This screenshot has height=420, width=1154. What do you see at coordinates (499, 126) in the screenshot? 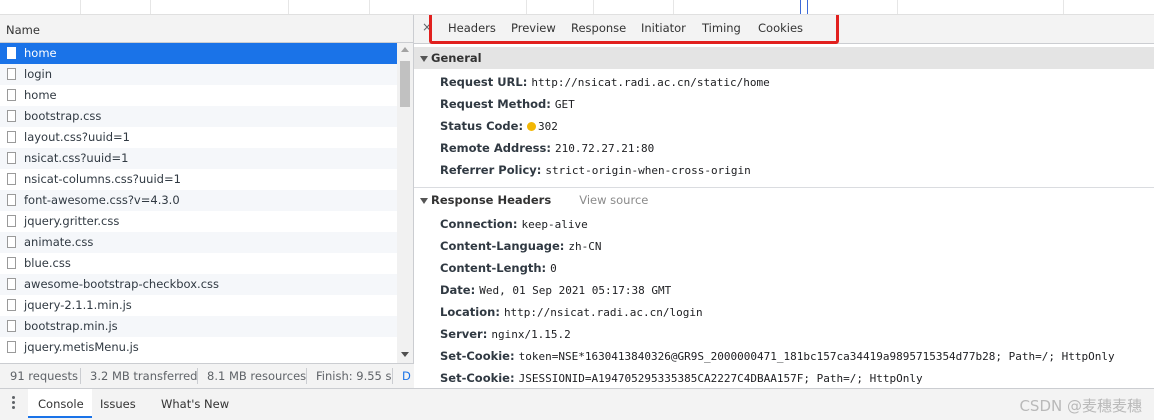
I see `header-row: Status Code: 302` at bounding box center [499, 126].